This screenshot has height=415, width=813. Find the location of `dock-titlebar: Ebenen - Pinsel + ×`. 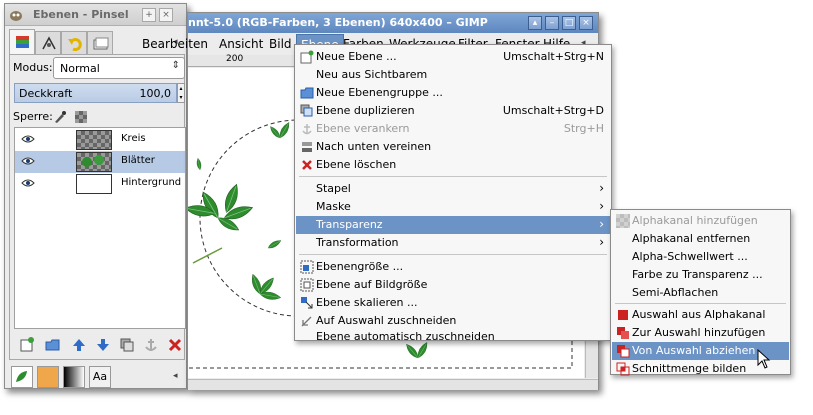

dock-titlebar: Ebenen - Pinsel + × is located at coordinates (95, 15).